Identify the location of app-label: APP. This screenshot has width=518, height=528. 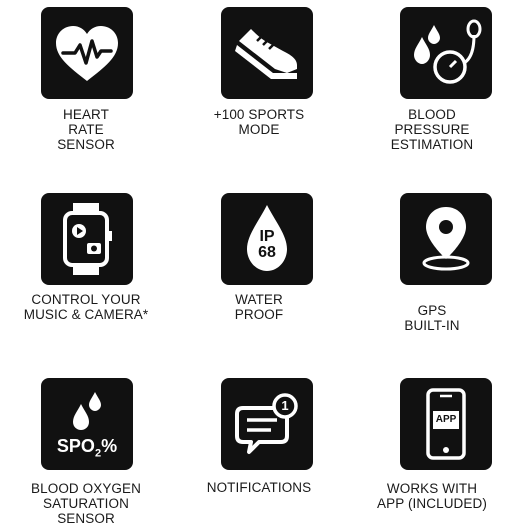
(446, 419).